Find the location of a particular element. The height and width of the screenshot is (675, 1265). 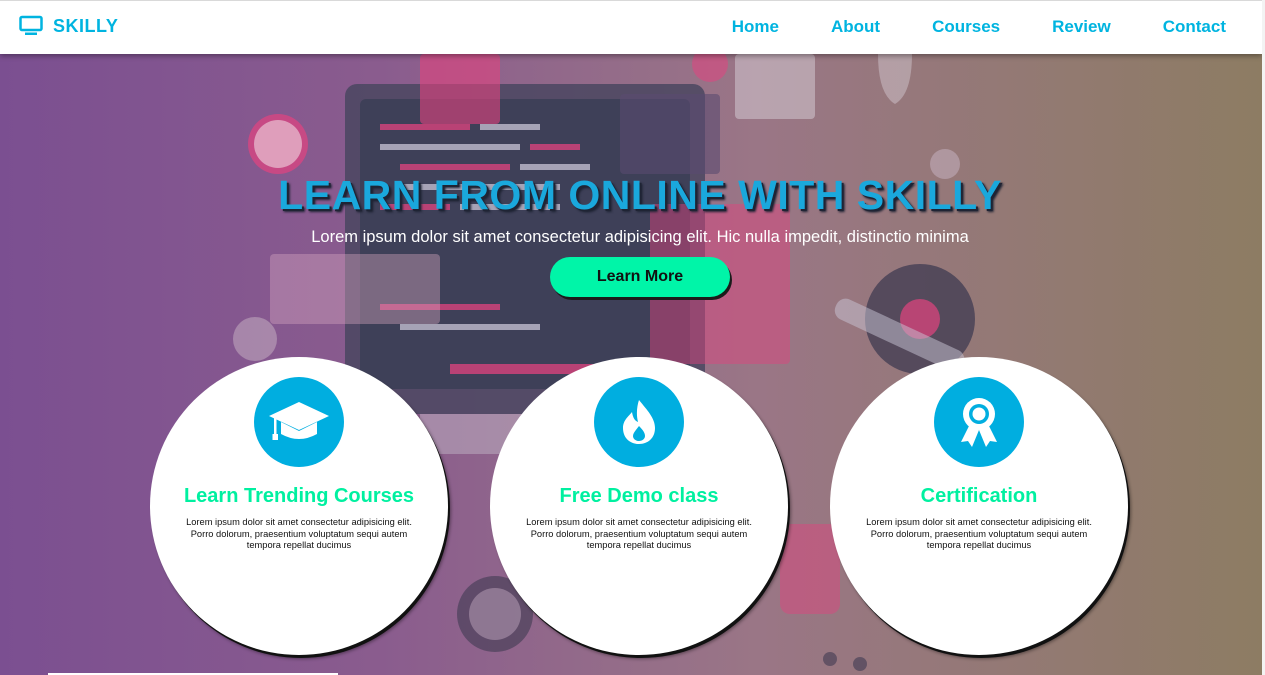

brand-name: SKILLY is located at coordinates (86, 25).